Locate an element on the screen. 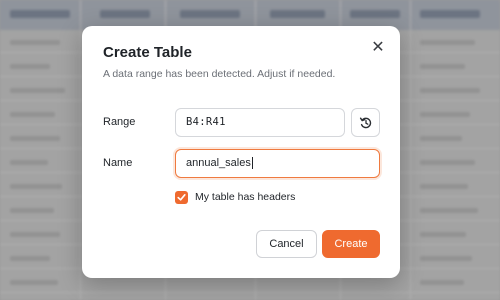 Image resolution: width=500 pixels, height=300 pixels. range-label: Range is located at coordinates (119, 122).